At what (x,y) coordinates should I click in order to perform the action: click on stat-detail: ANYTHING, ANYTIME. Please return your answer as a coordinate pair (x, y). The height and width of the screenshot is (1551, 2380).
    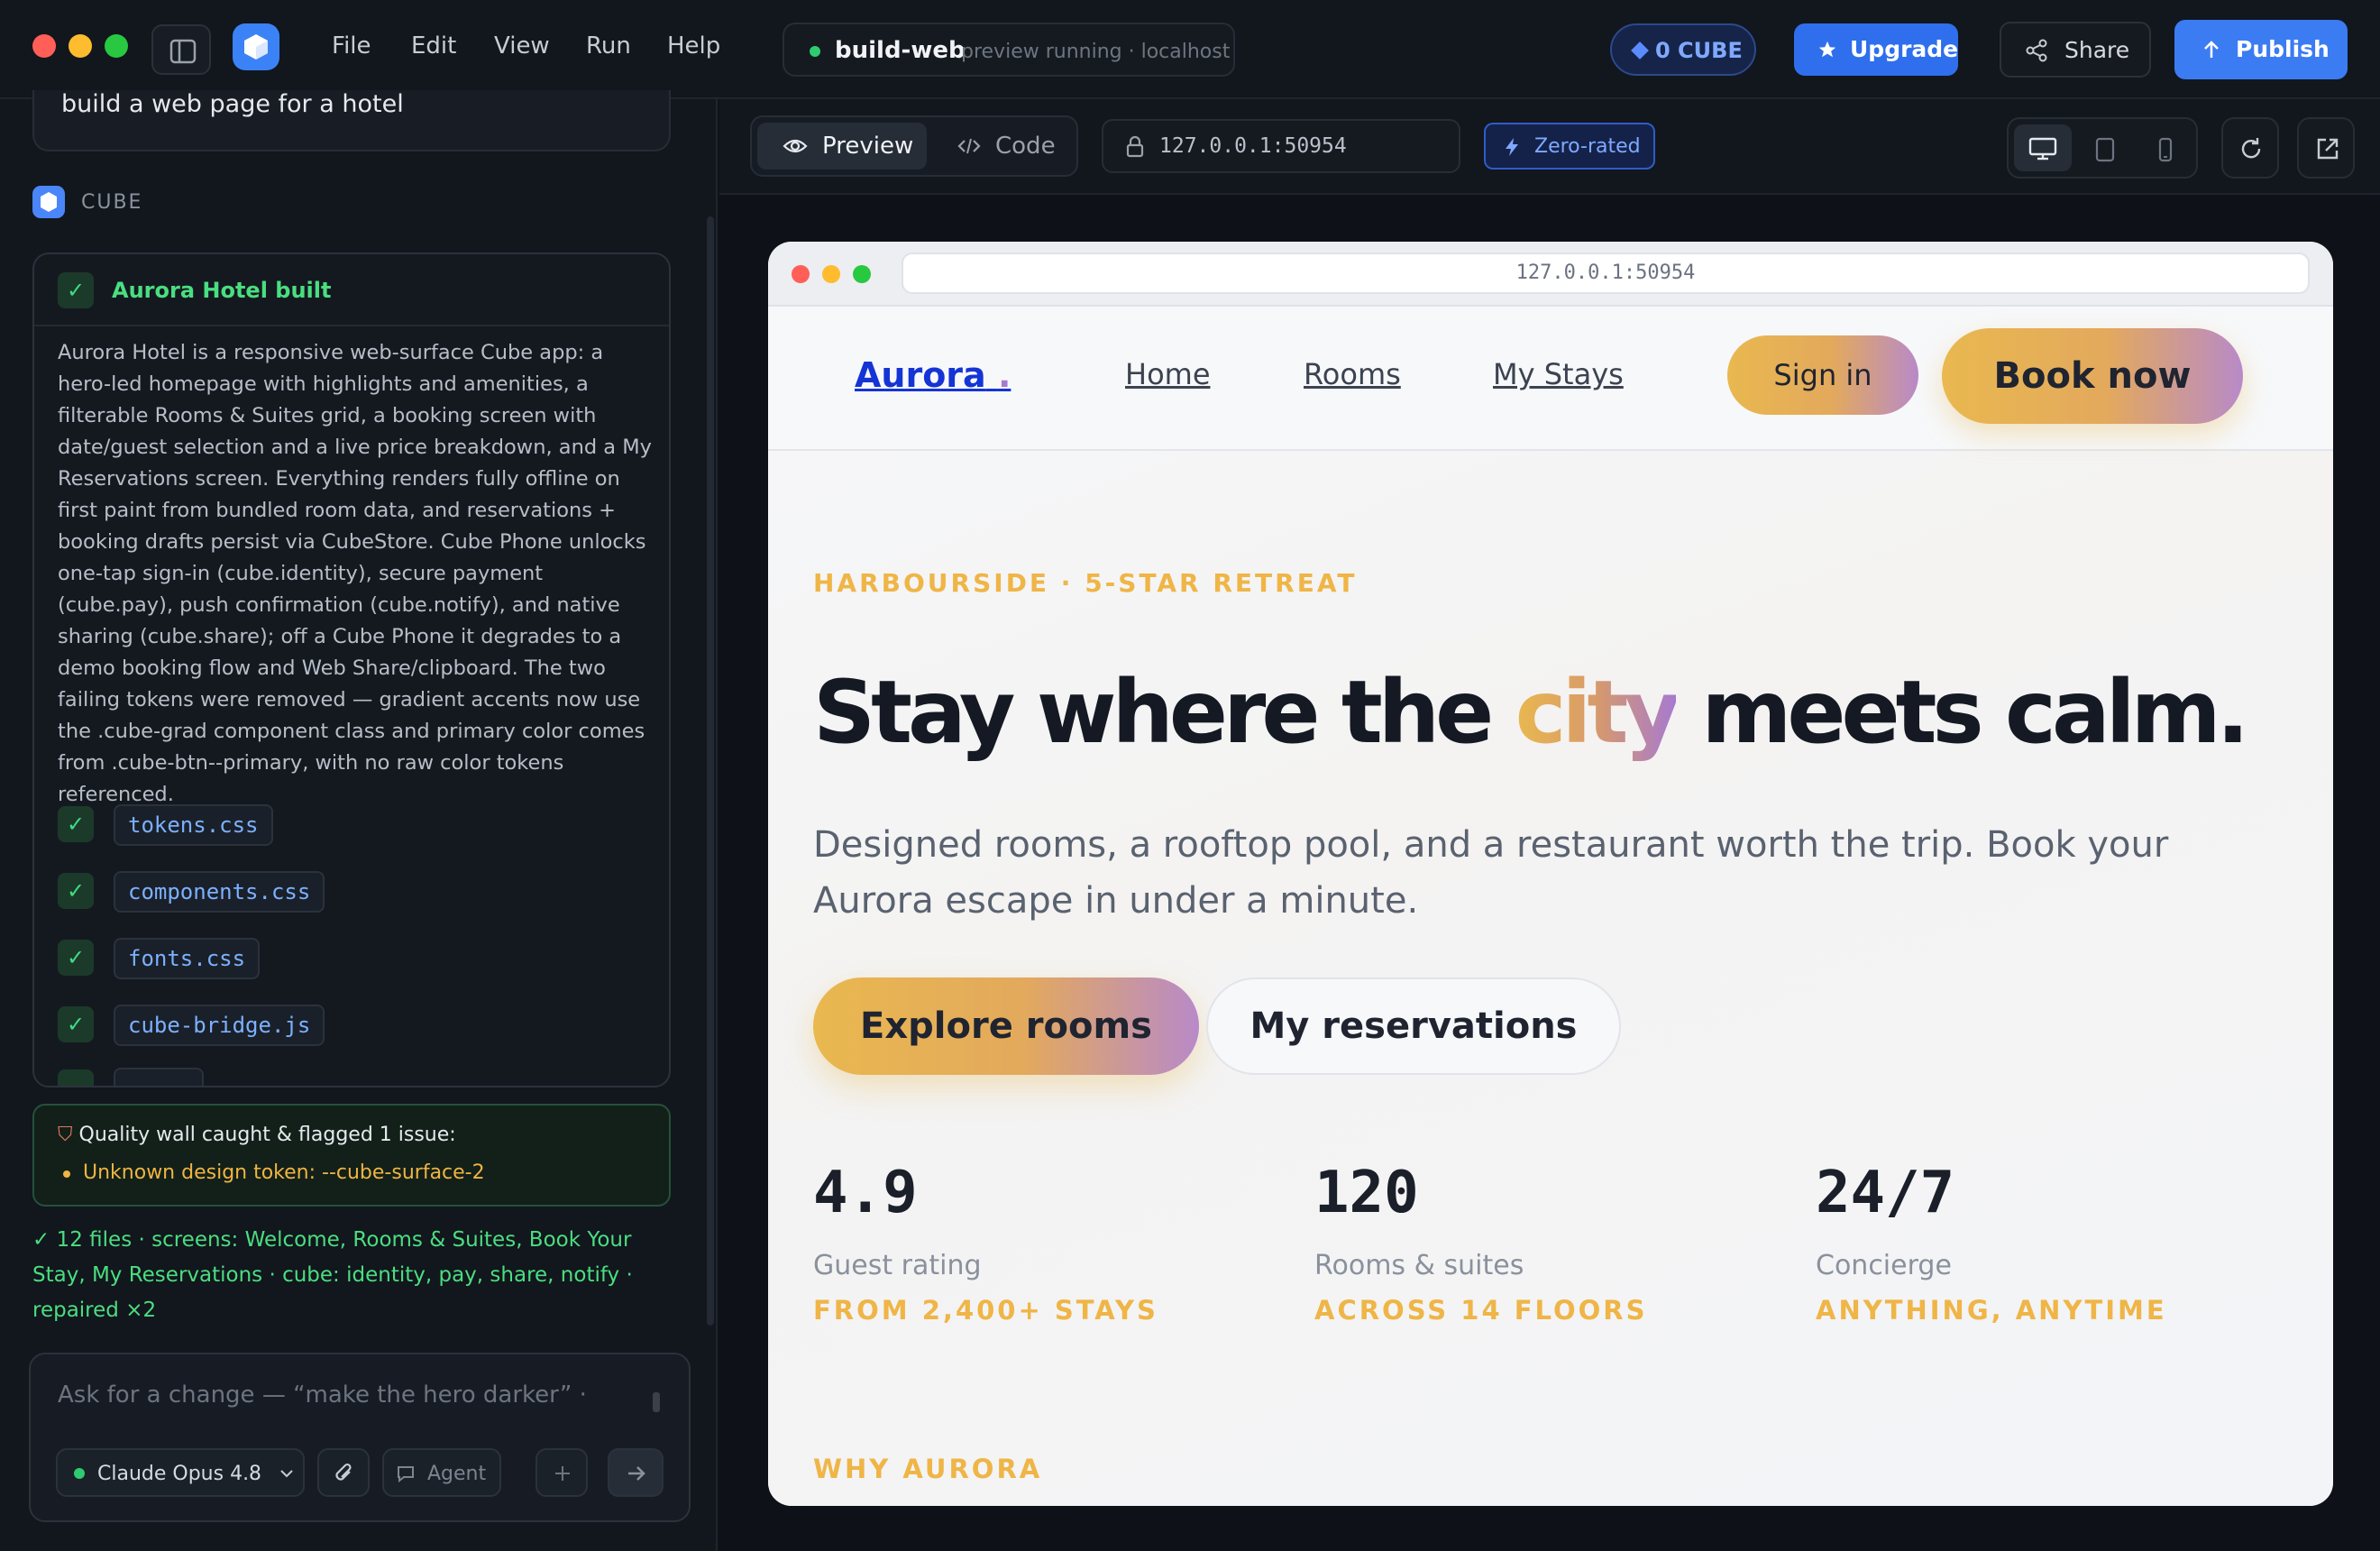
    Looking at the image, I should click on (1991, 1310).